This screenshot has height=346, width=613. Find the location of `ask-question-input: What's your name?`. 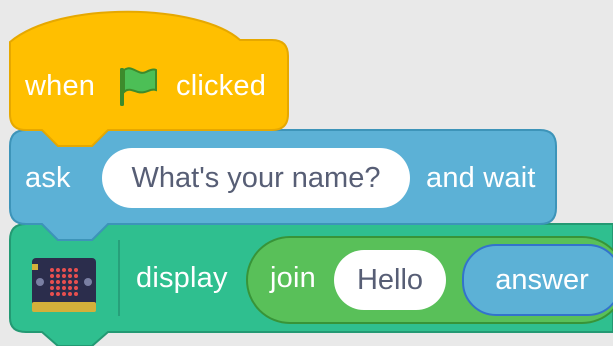

ask-question-input: What's your name? is located at coordinates (256, 178).